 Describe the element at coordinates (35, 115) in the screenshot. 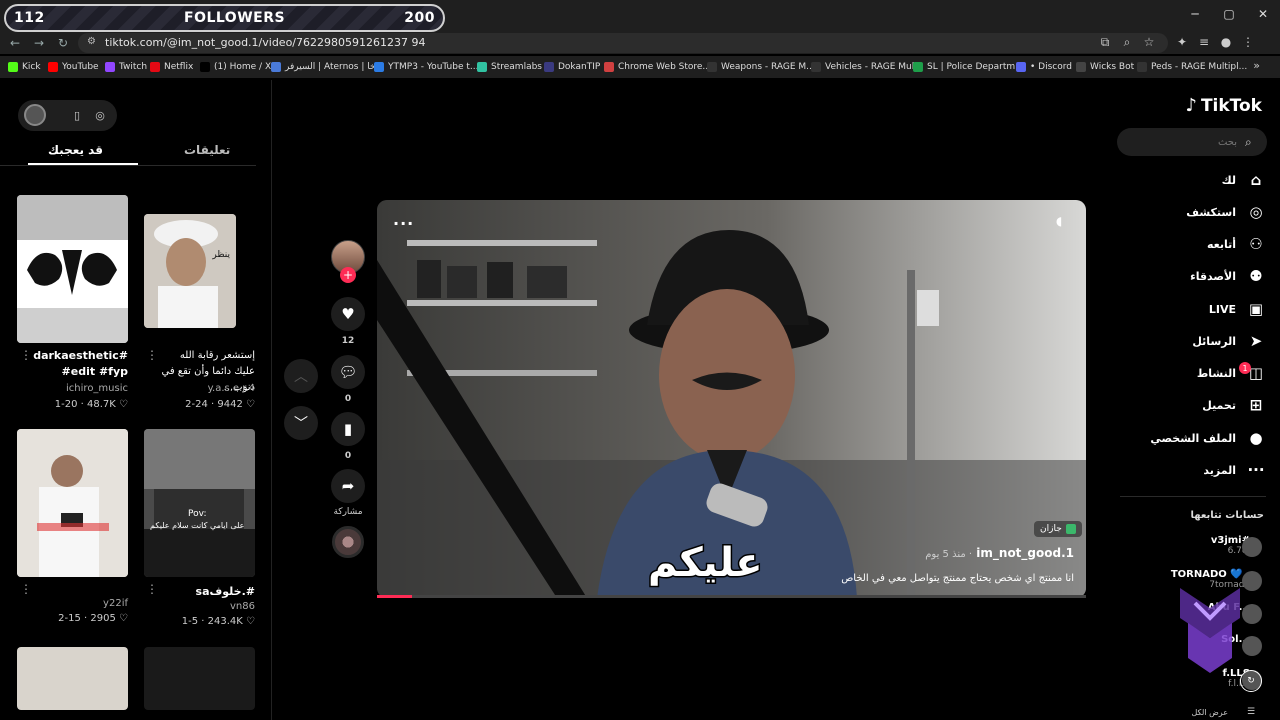

I see `mini-avatar` at that location.